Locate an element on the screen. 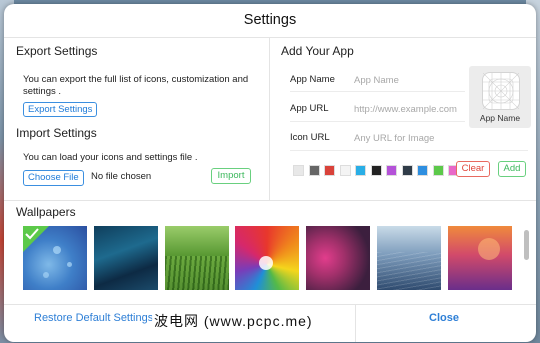  icon-grid-icon is located at coordinates (501, 91).